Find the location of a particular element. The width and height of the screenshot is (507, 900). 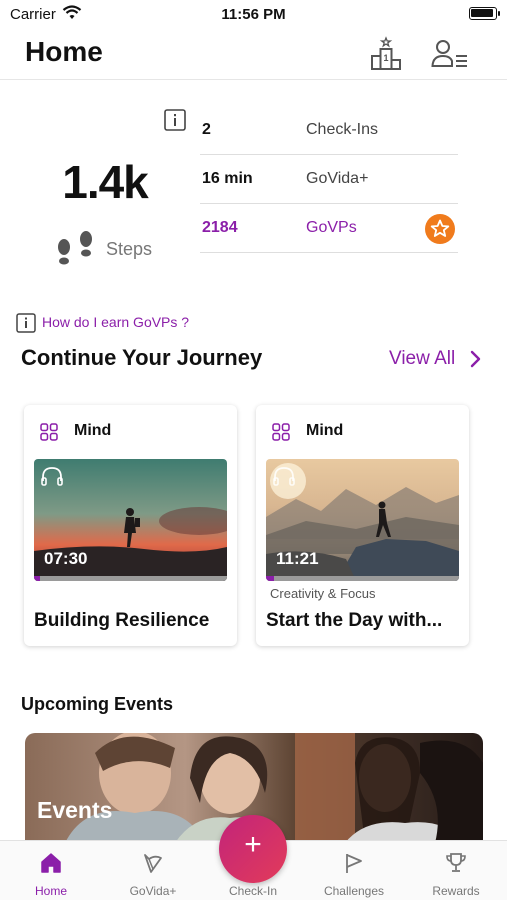

stat-row-govps: 2184 GoVPs is located at coordinates (329, 228).